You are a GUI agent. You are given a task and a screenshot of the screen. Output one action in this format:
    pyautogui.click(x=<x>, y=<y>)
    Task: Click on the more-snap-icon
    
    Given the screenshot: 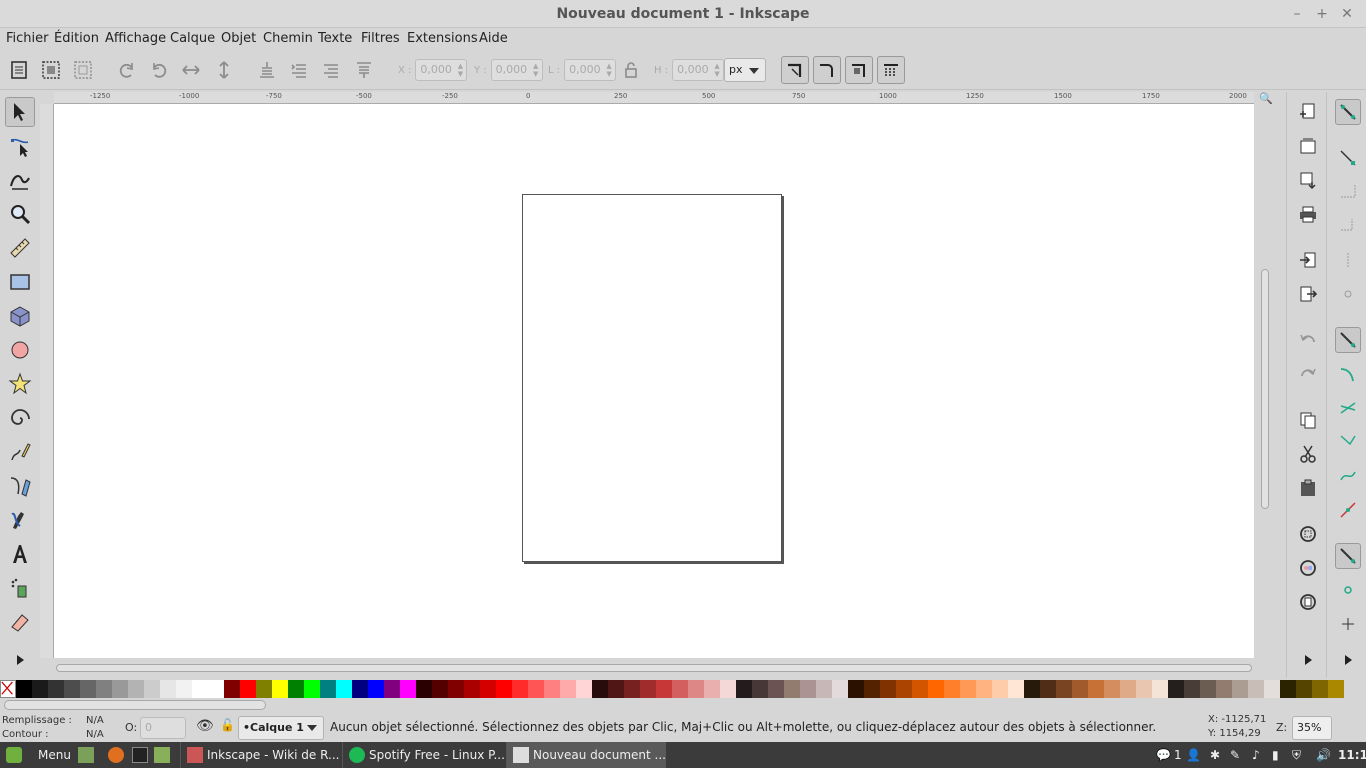 What is the action you would take?
    pyautogui.click(x=1348, y=660)
    